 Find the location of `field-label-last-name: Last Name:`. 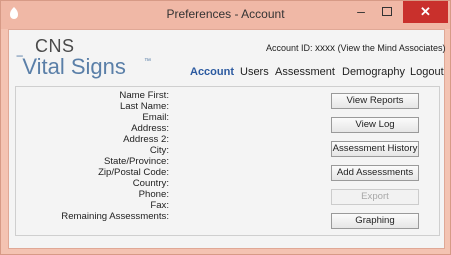

field-label-last-name: Last Name: is located at coordinates (144, 106).